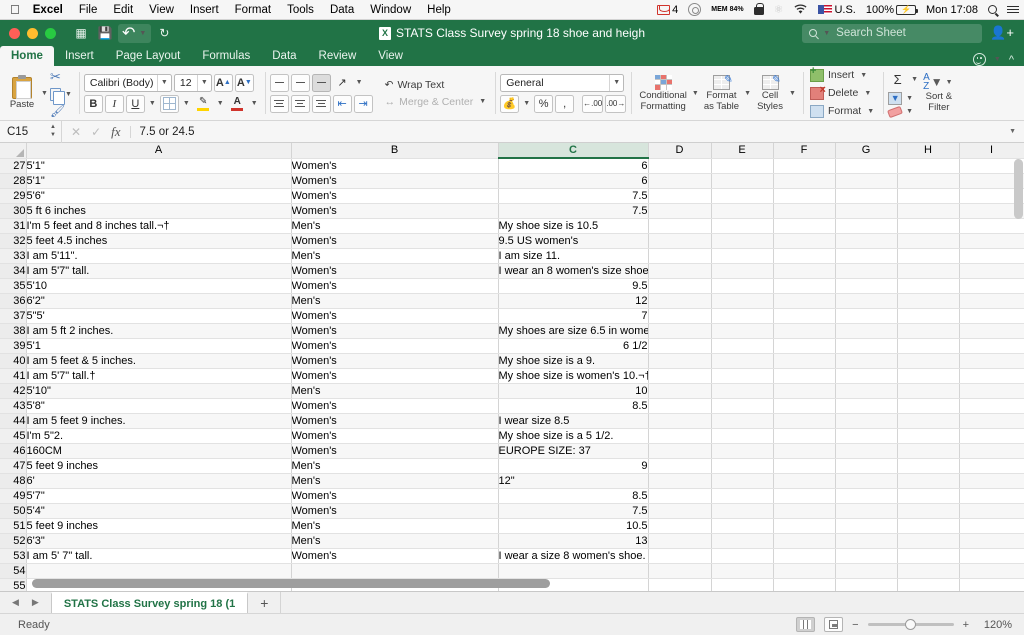 This screenshot has width=1024, height=640. I want to click on clear-caret: ▼, so click(909, 111).